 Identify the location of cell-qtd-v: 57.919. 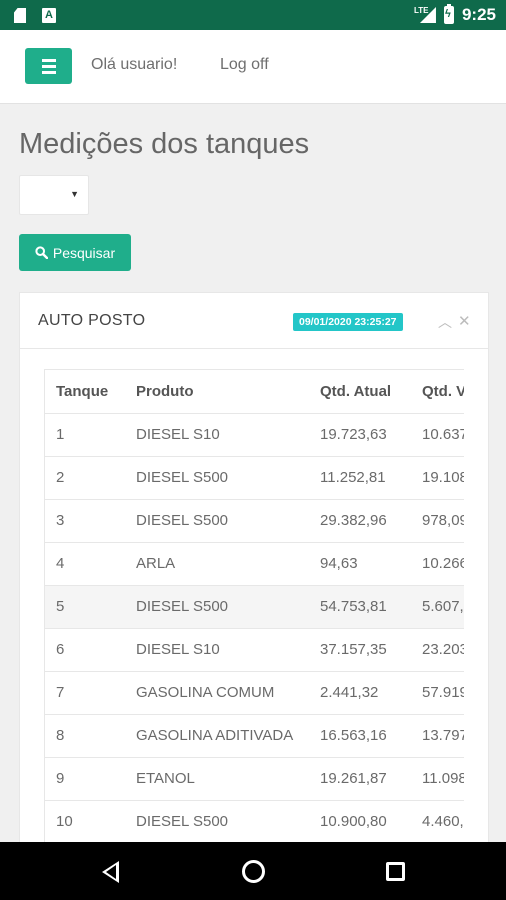
(437, 693).